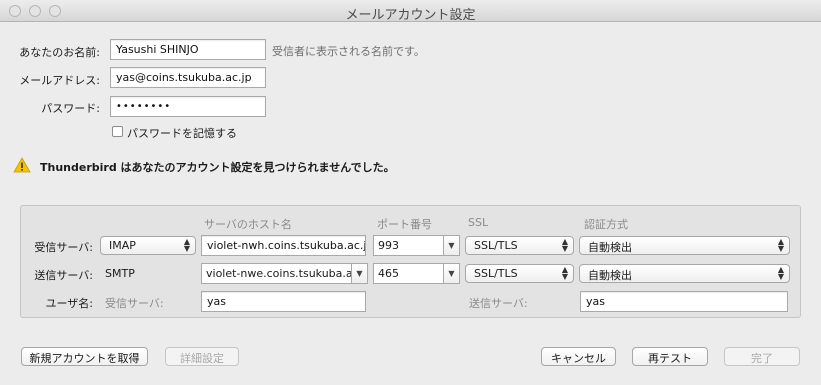  Describe the element at coordinates (202, 356) in the screenshot. I see `advanced-config-button: 詳細設定` at that location.